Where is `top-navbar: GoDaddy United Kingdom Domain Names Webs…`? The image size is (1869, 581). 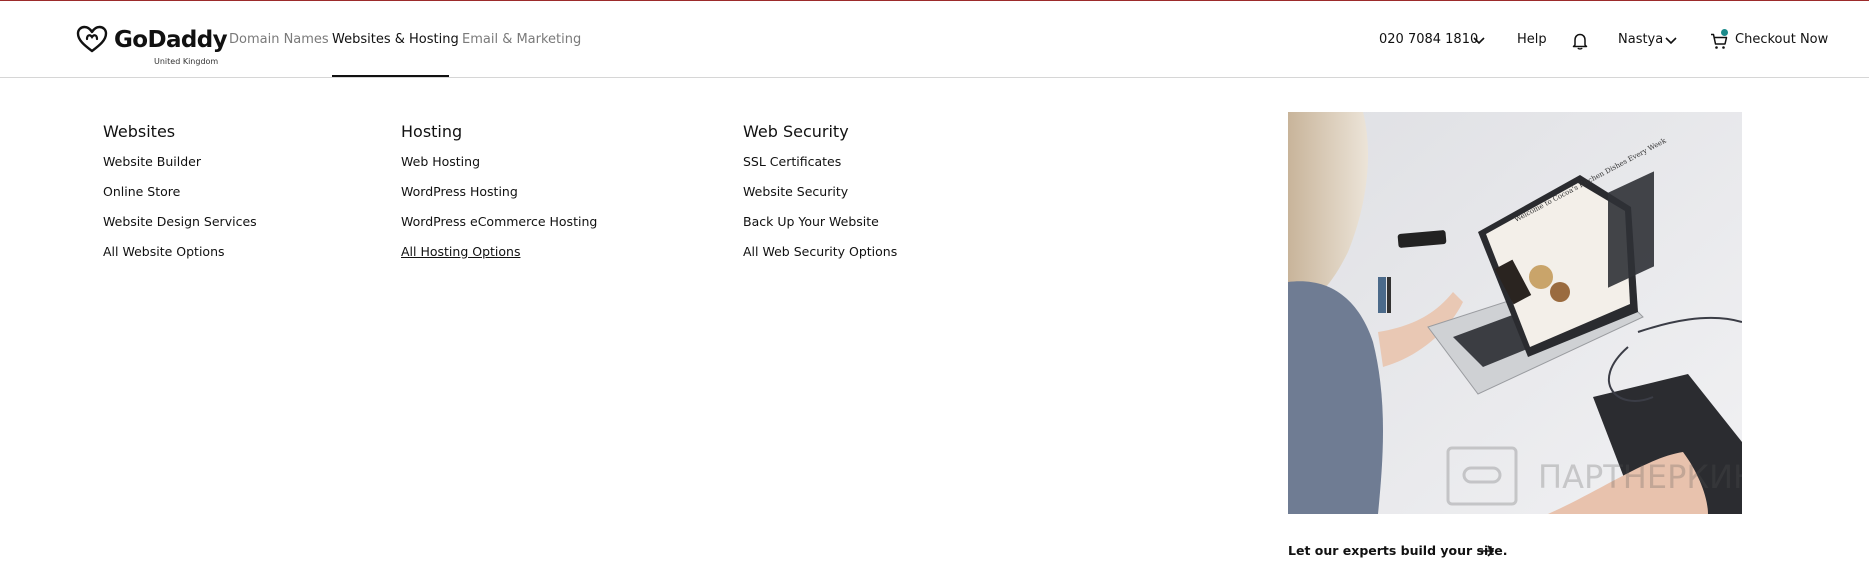
top-navbar: GoDaddy United Kingdom Domain Names Webs… is located at coordinates (934, 39).